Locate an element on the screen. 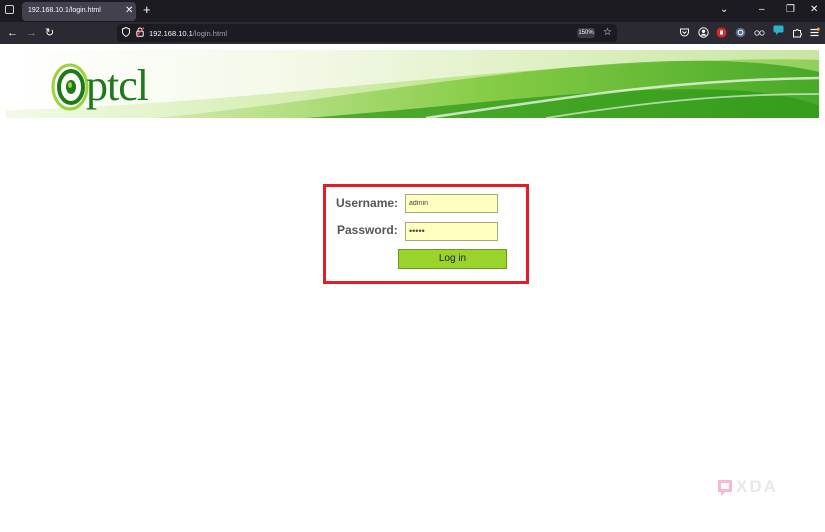 The image size is (825, 532). back-icon: ← is located at coordinates (12, 33).